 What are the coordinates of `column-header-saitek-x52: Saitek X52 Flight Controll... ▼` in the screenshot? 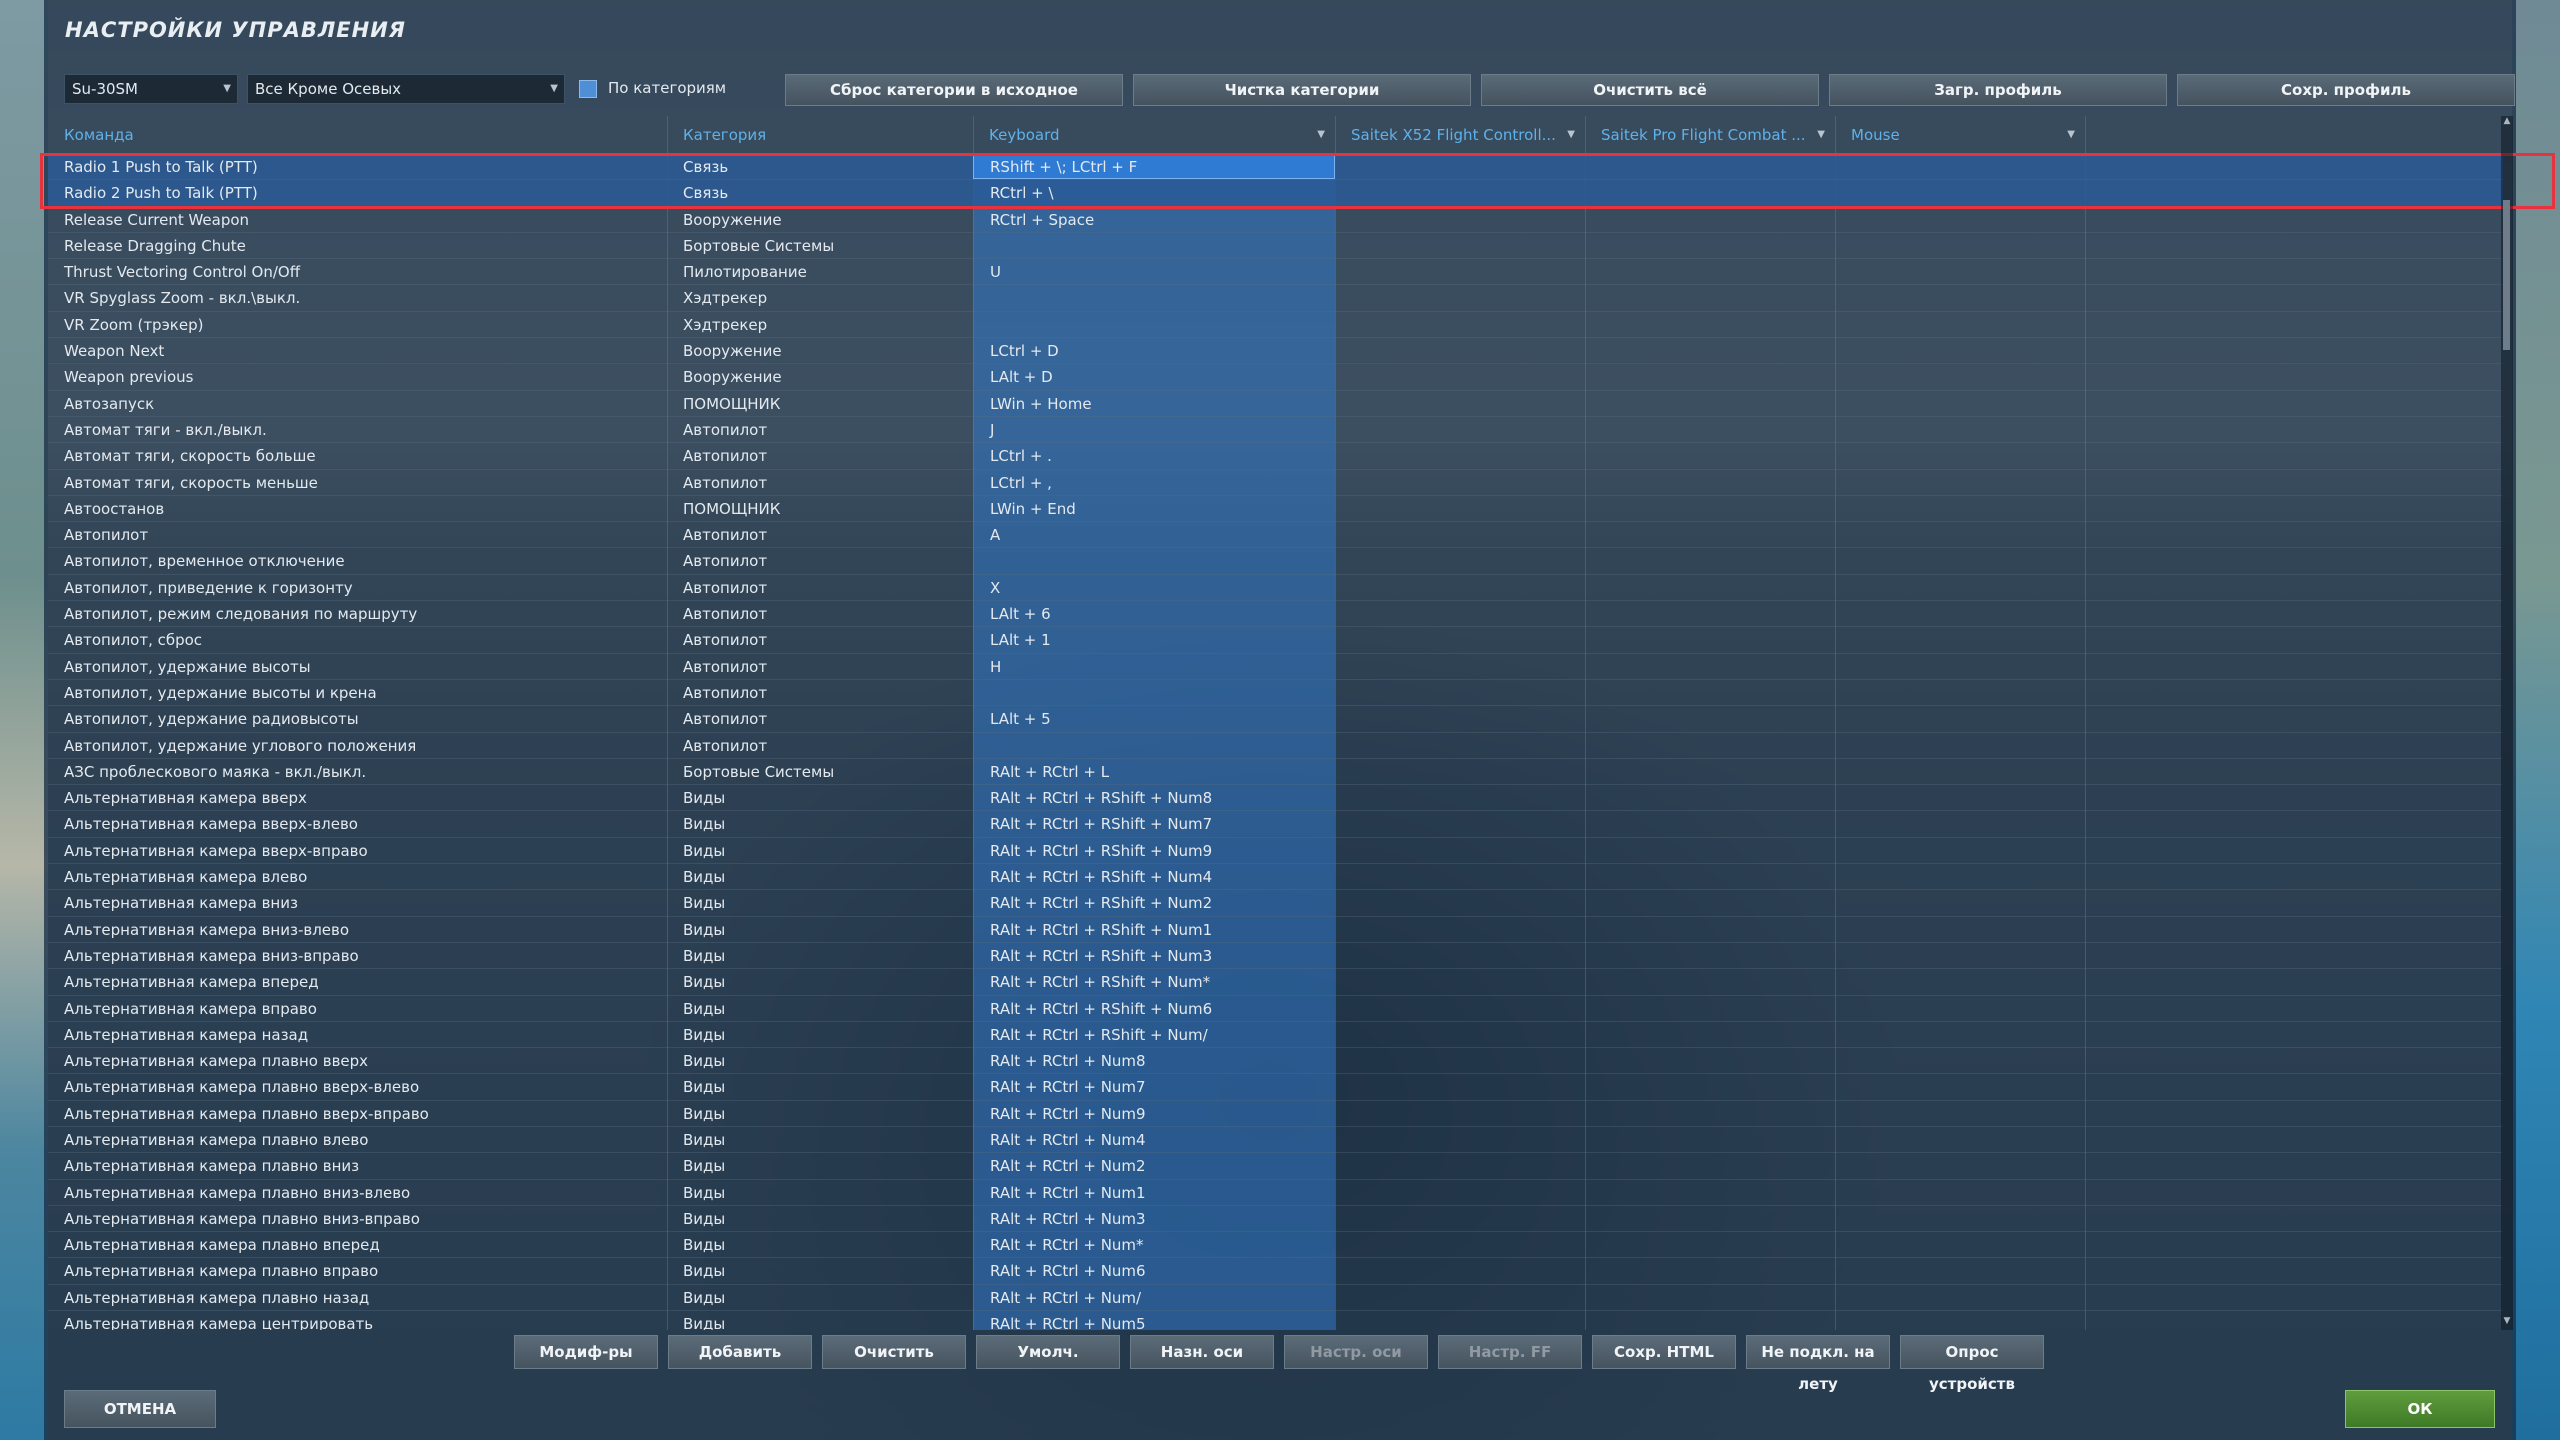 It's located at (1460, 135).